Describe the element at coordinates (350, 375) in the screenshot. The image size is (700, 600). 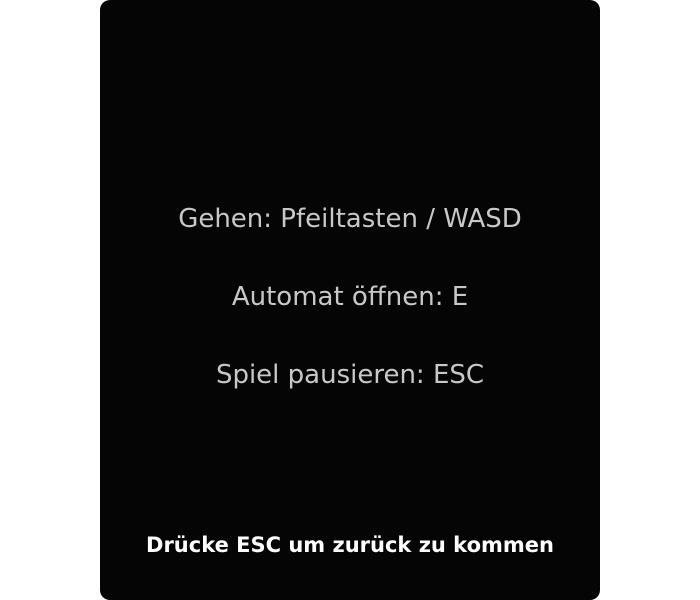
I see `control-pause-text: Spiel pausieren: ESC` at that location.